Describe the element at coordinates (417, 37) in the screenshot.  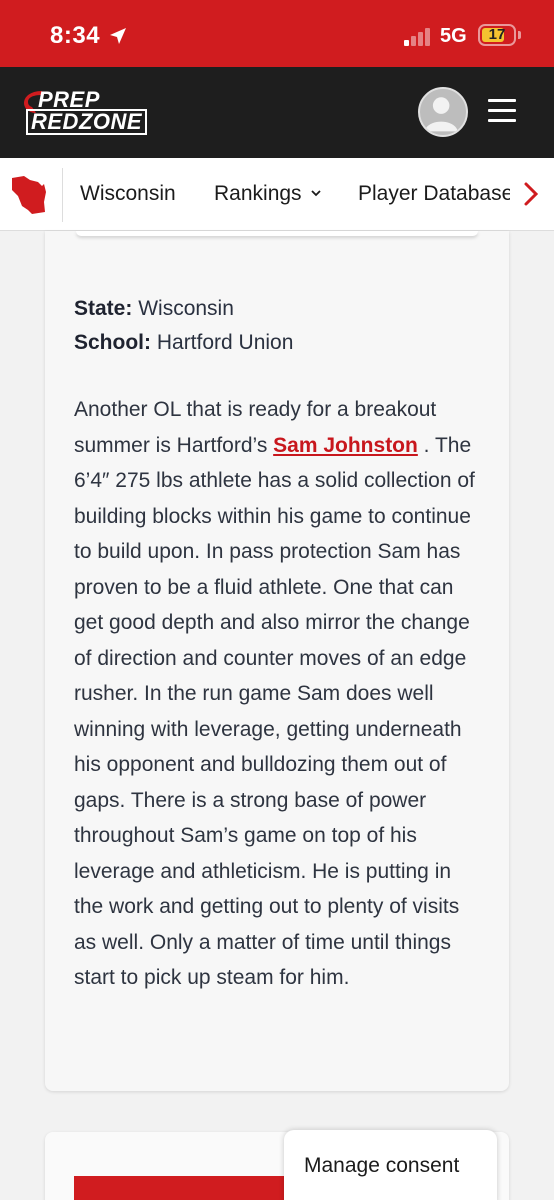
I see `signal-icon` at that location.